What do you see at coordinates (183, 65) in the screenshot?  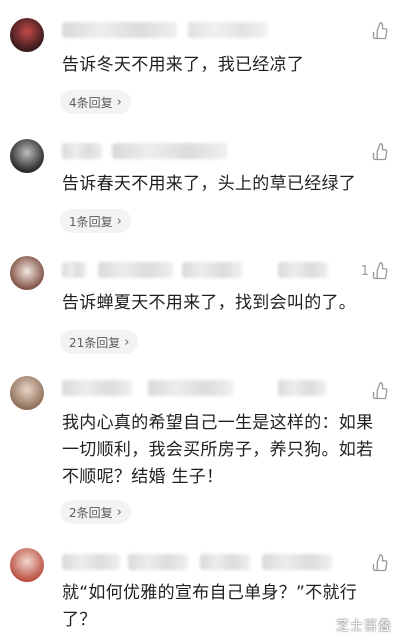 I see `comment-text: 告诉冬天不用来了，我已经凉了` at bounding box center [183, 65].